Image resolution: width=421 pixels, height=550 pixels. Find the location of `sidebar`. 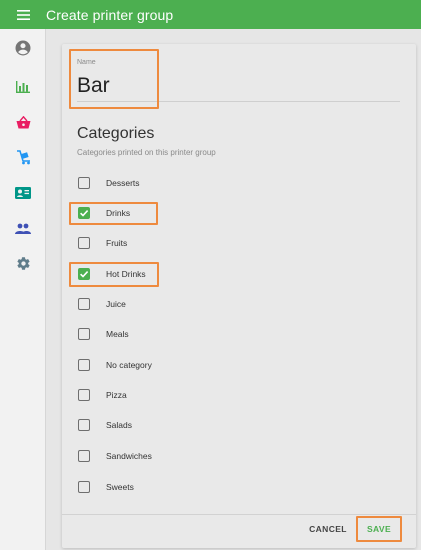

sidebar is located at coordinates (23, 289).